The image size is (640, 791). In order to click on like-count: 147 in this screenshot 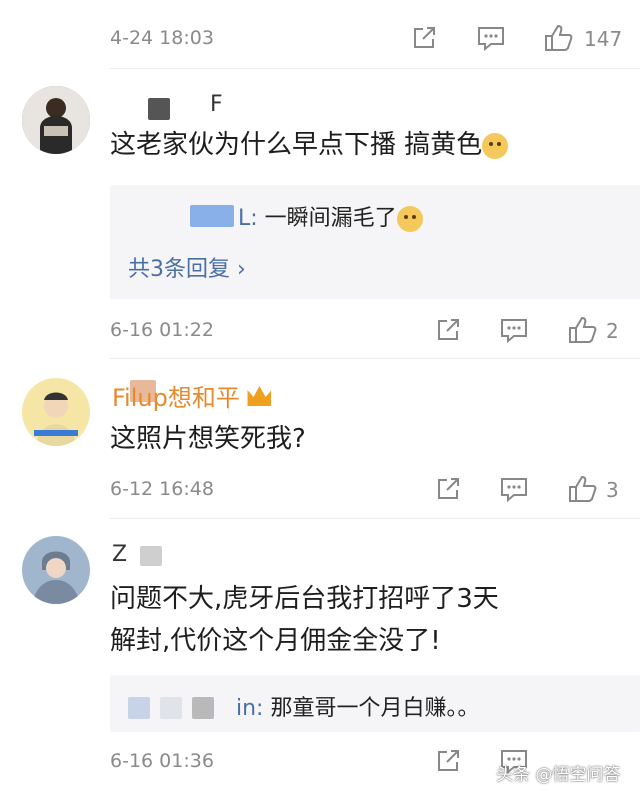, I will do `click(603, 39)`.